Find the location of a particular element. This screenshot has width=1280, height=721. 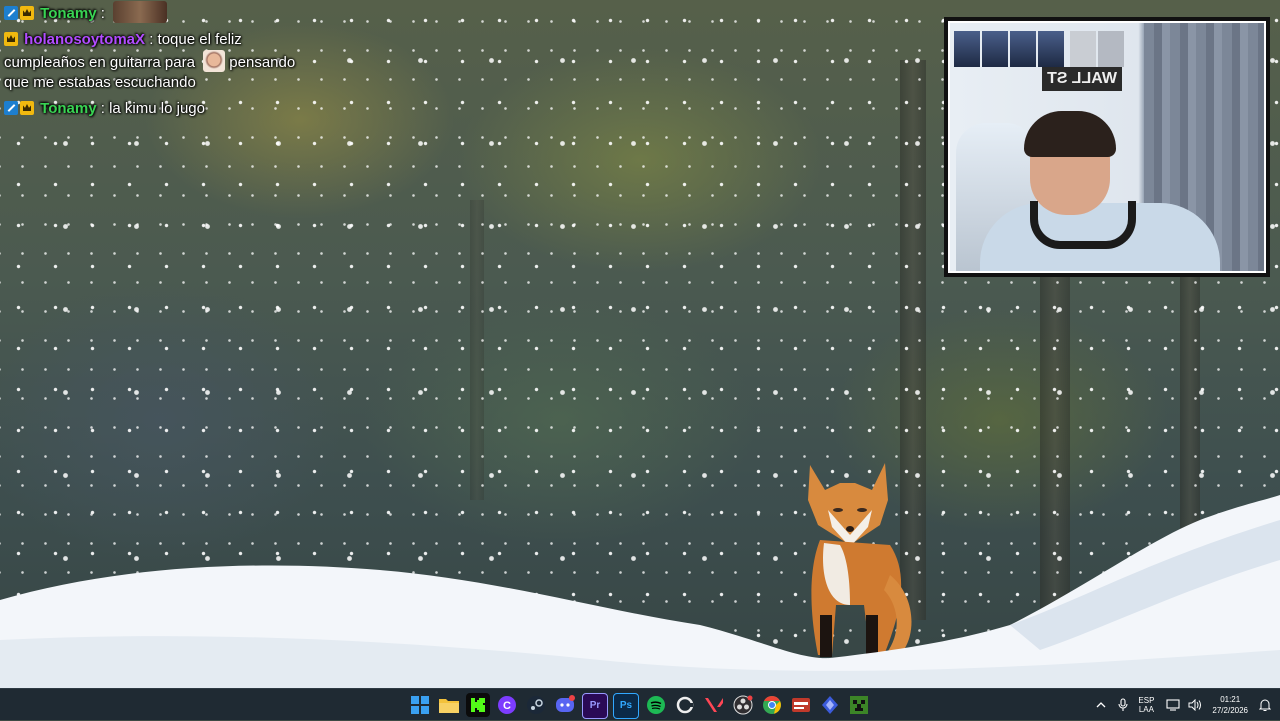

chat-text: la kimu lo jugo is located at coordinates (157, 108).